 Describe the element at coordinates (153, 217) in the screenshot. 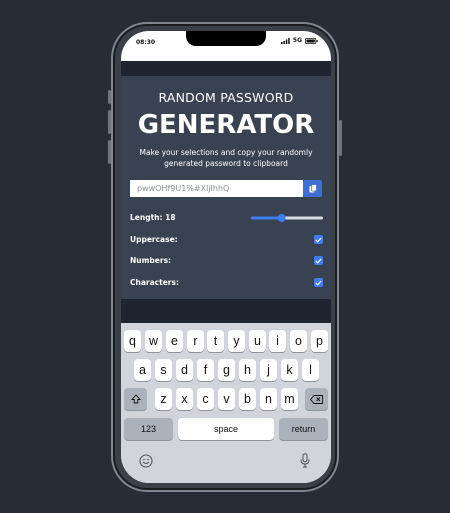

I see `length-label: Length: 18` at that location.